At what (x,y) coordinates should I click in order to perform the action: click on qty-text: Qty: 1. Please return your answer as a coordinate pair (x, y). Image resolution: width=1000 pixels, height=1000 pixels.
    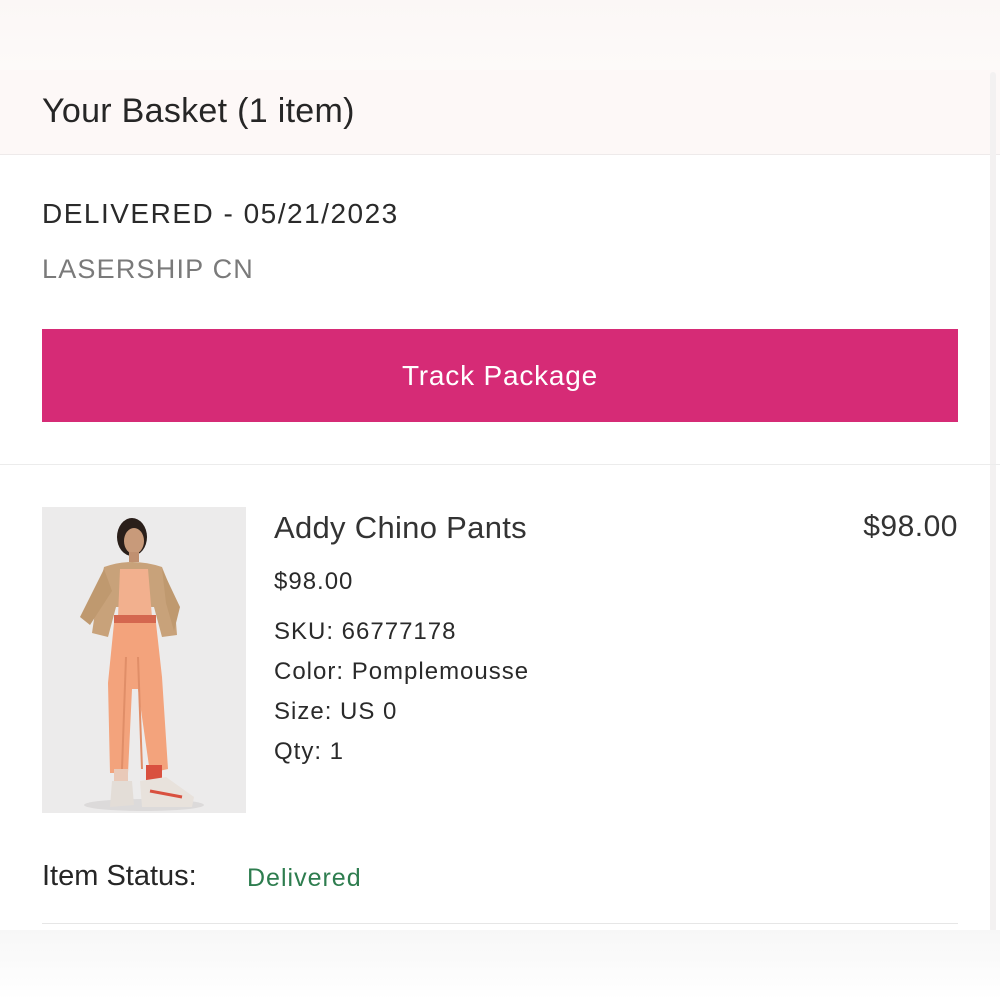
    Looking at the image, I should click on (309, 751).